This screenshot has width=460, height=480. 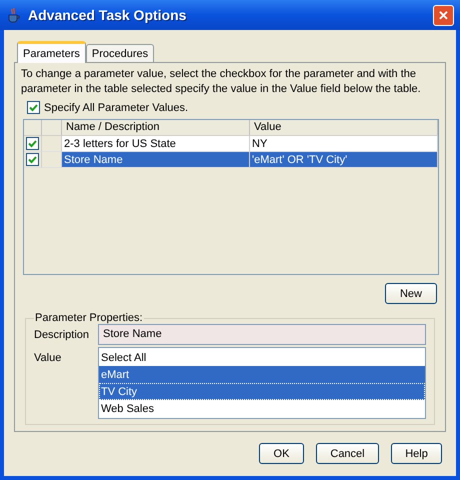 I want to click on dialog-button: Cancel, so click(x=347, y=453).